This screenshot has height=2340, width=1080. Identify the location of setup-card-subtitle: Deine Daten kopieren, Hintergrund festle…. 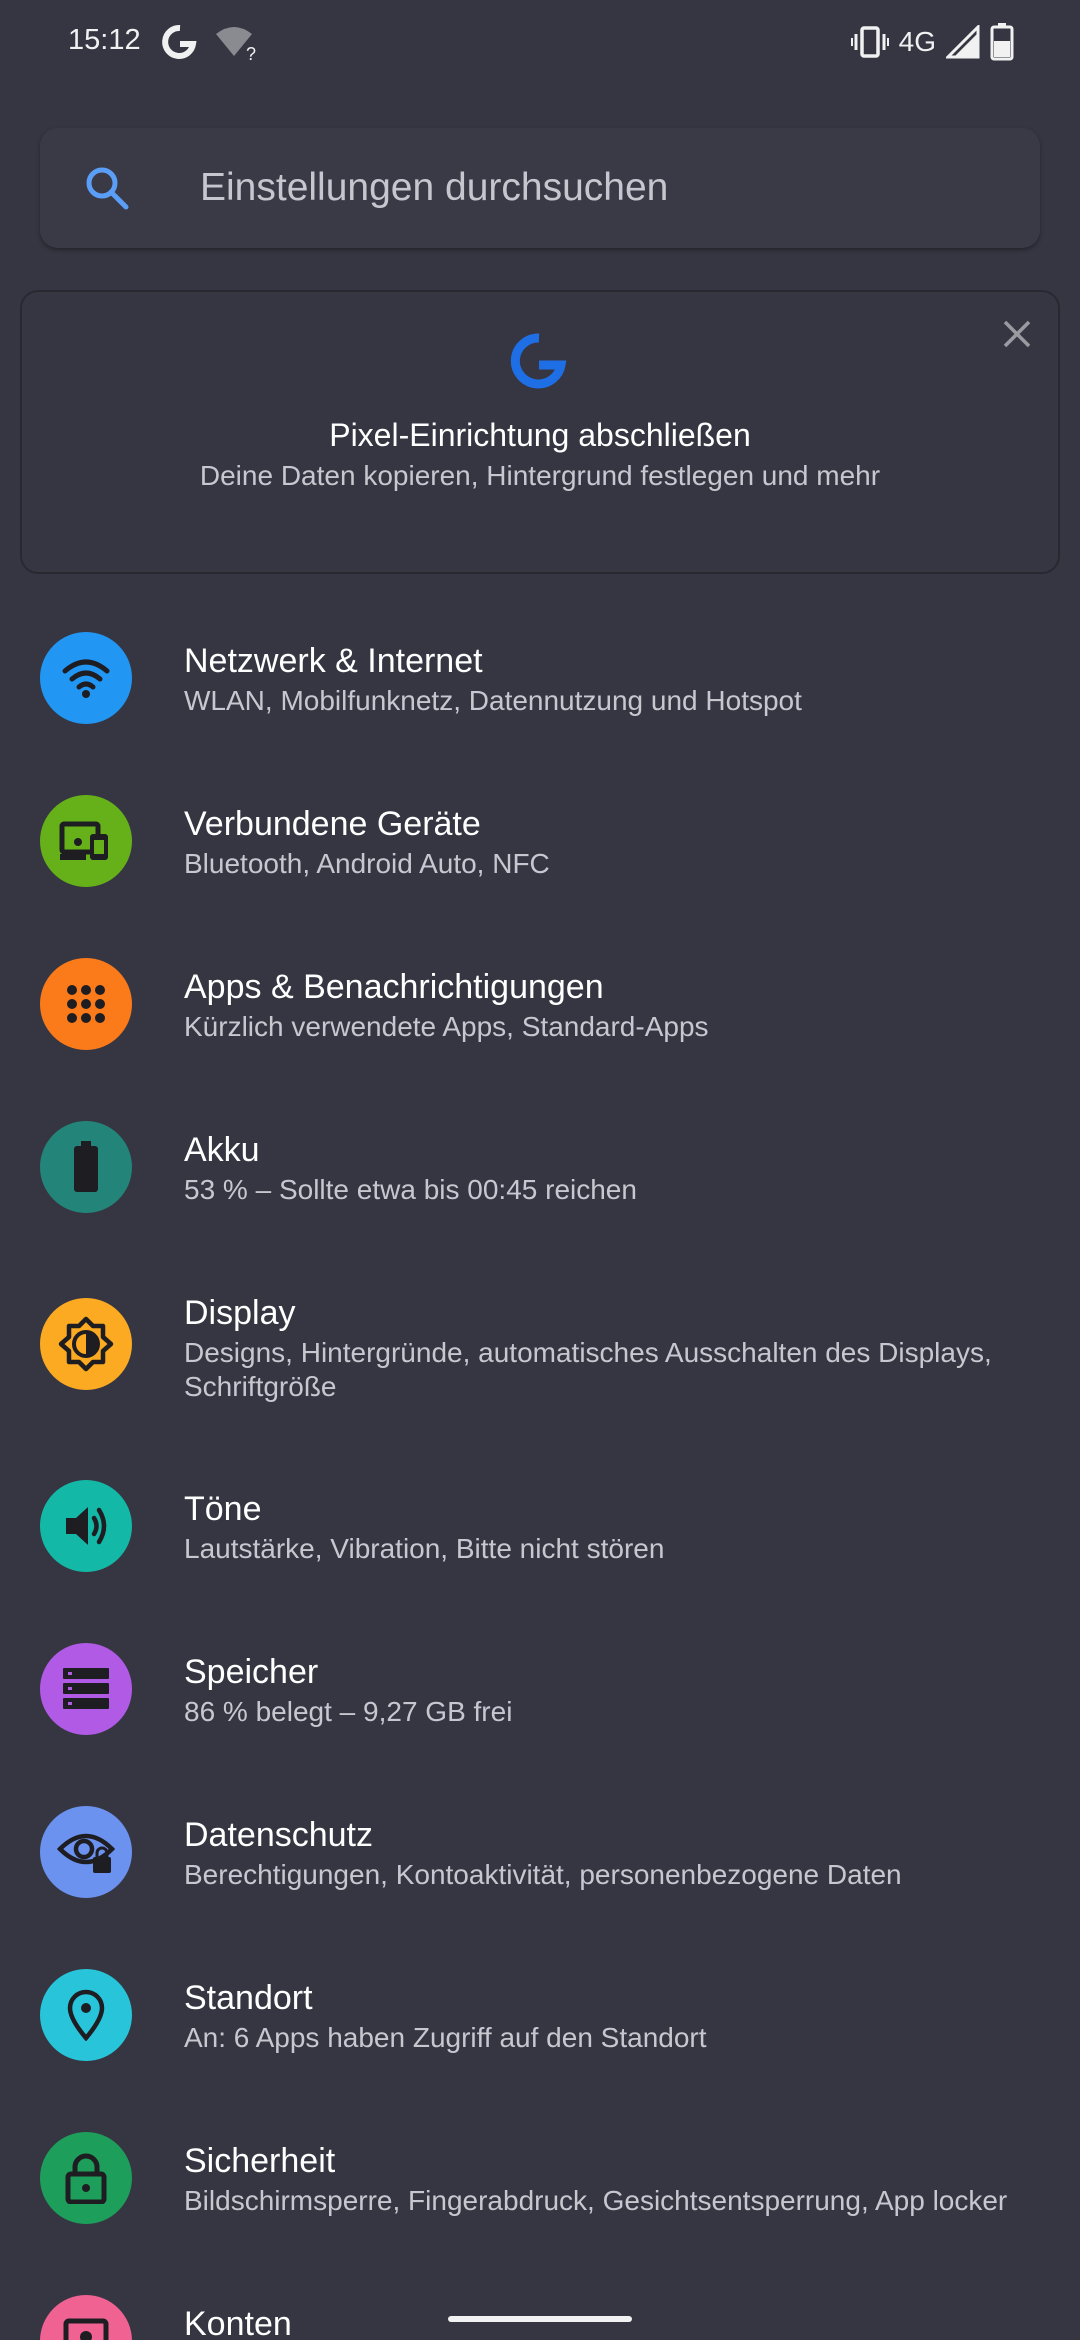
(540, 475).